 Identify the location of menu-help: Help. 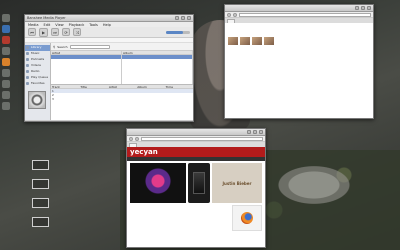
(107, 25).